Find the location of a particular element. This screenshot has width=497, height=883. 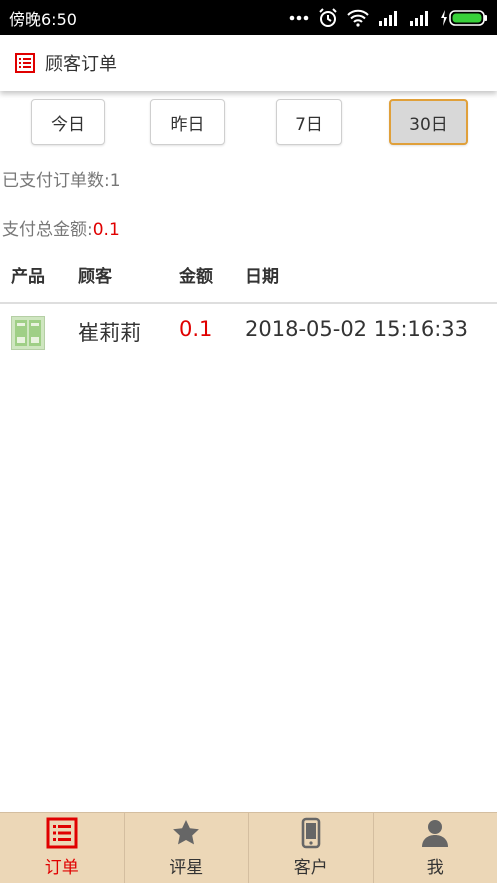

signal-icon is located at coordinates (388, 18).